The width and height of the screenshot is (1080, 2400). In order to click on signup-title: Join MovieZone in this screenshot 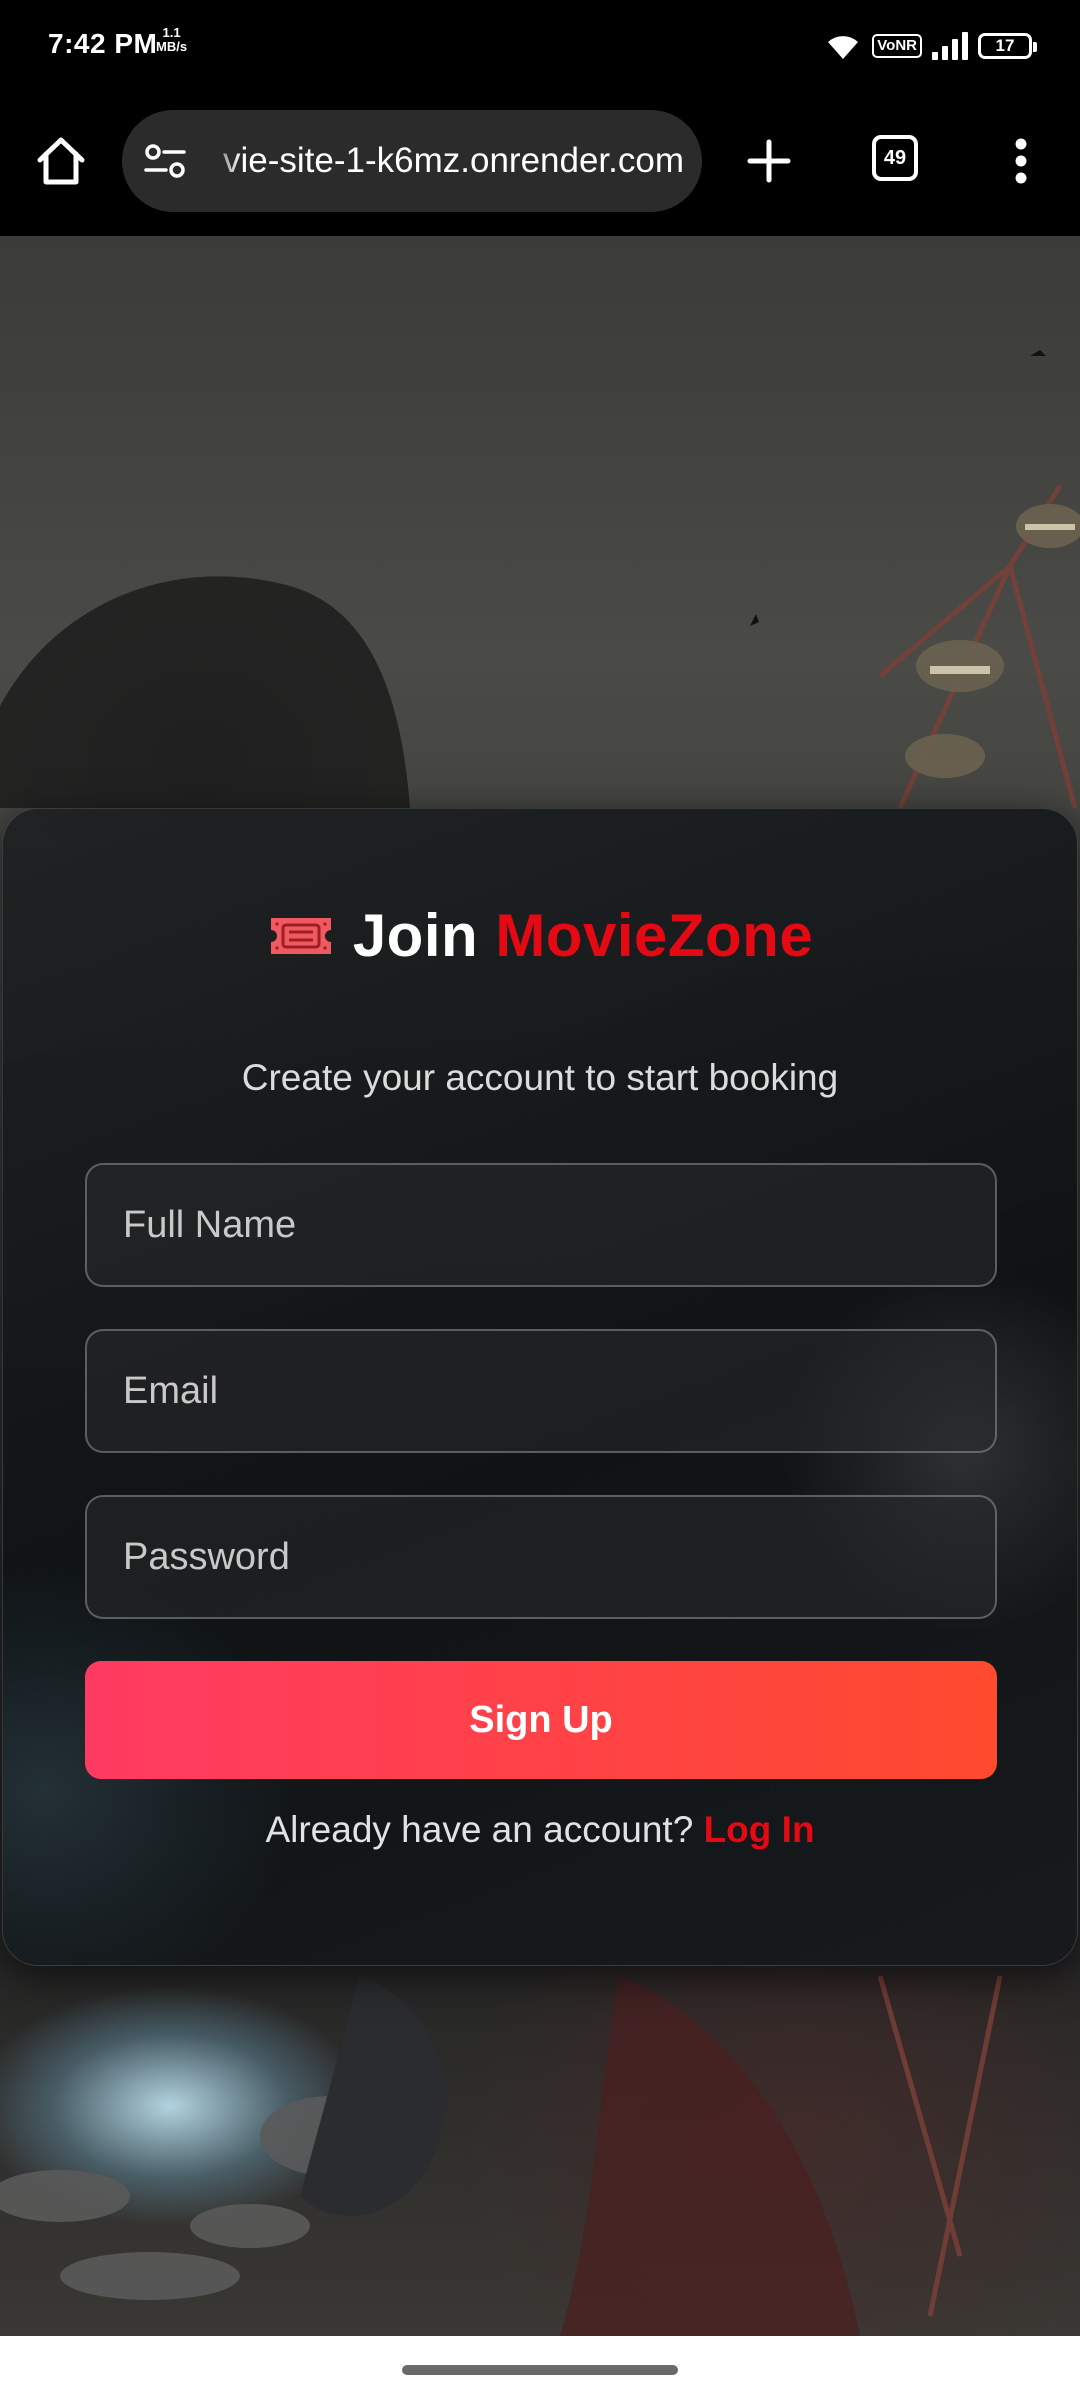, I will do `click(540, 935)`.